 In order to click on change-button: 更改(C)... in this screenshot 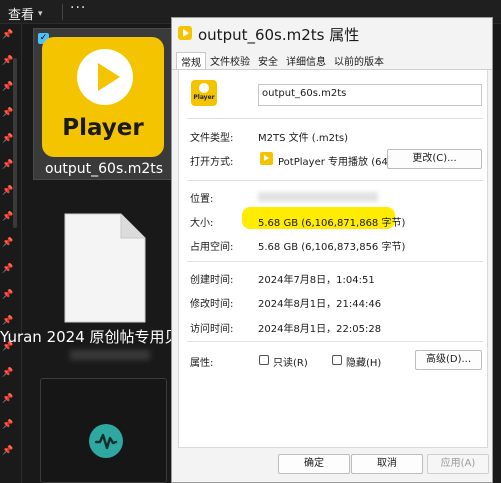, I will do `click(434, 159)`.